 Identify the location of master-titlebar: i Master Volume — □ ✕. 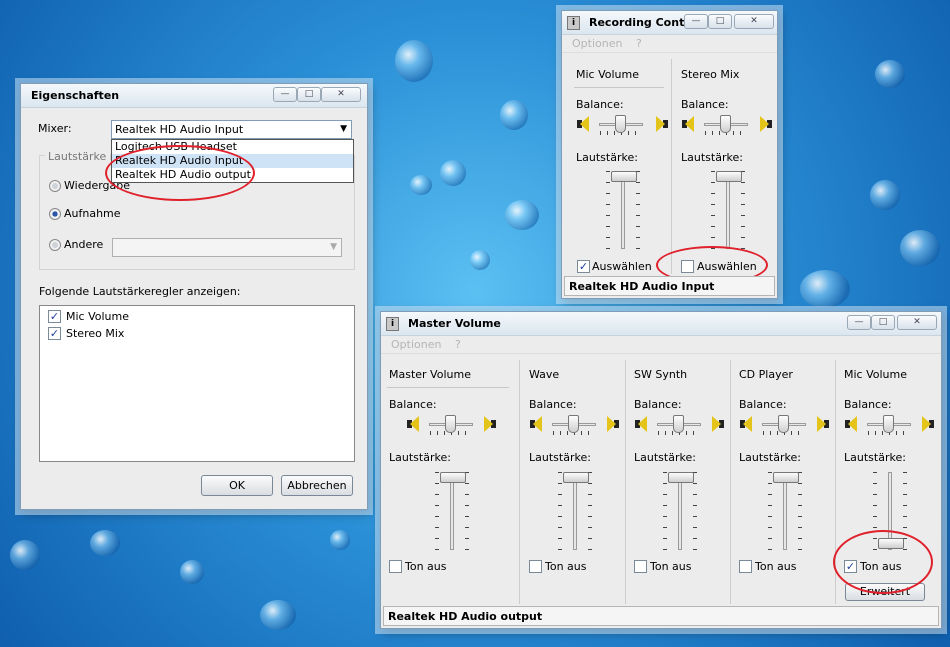
(661, 324).